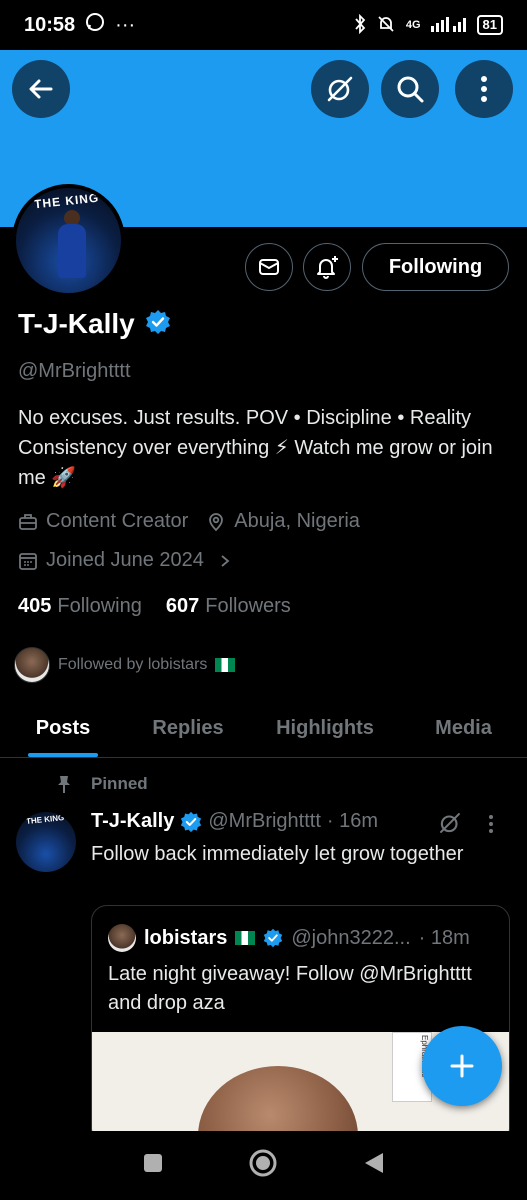  I want to click on followed-by-text: Followed by lobistars, so click(133, 664).